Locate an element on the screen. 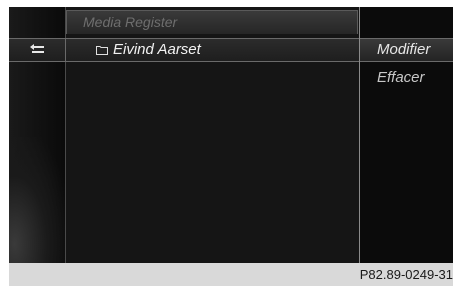 This screenshot has height=286, width=454. menu-item-label: Modifier is located at coordinates (404, 49).